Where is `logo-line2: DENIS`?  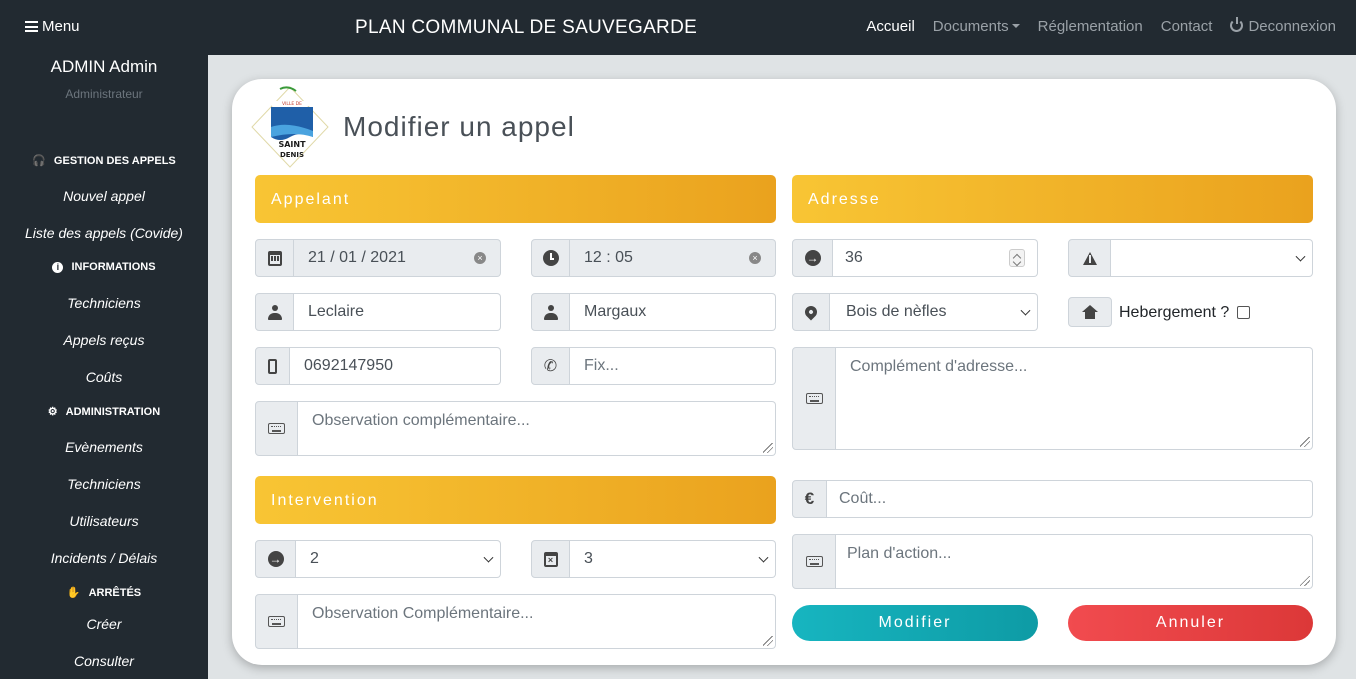
logo-line2: DENIS is located at coordinates (292, 155).